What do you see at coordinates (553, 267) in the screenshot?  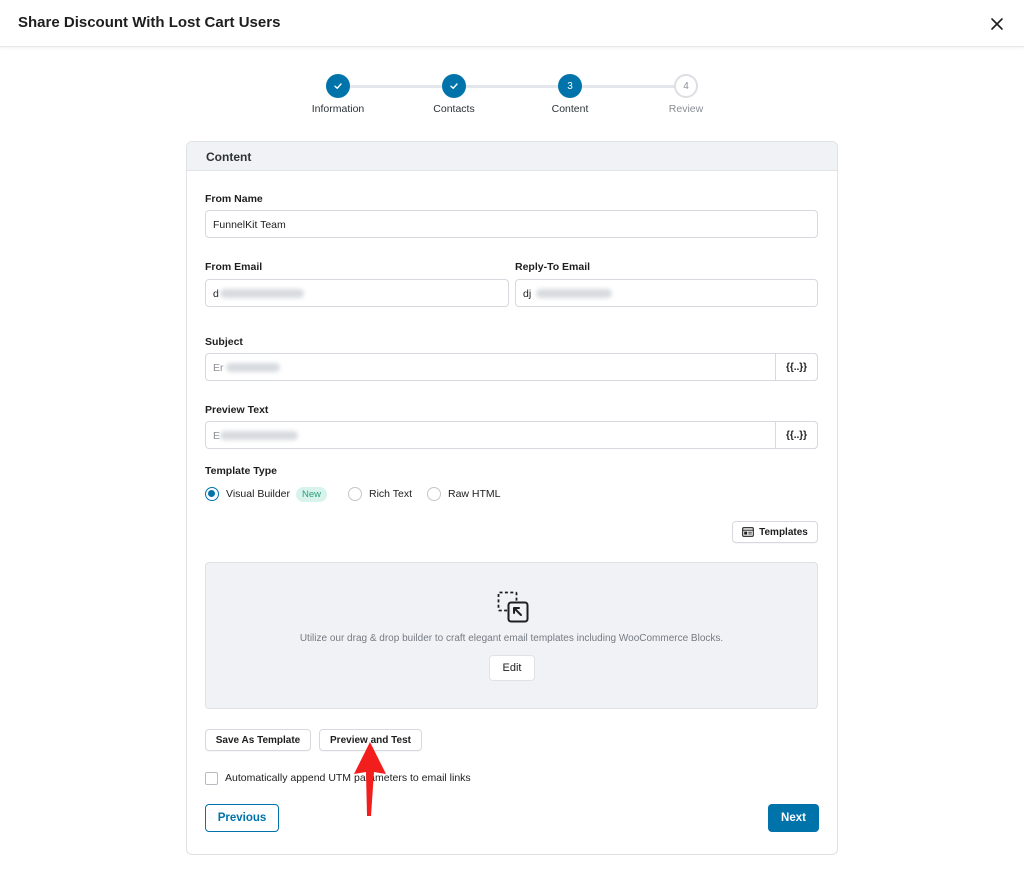 I see `reply-to-email-label: Reply-To Email` at bounding box center [553, 267].